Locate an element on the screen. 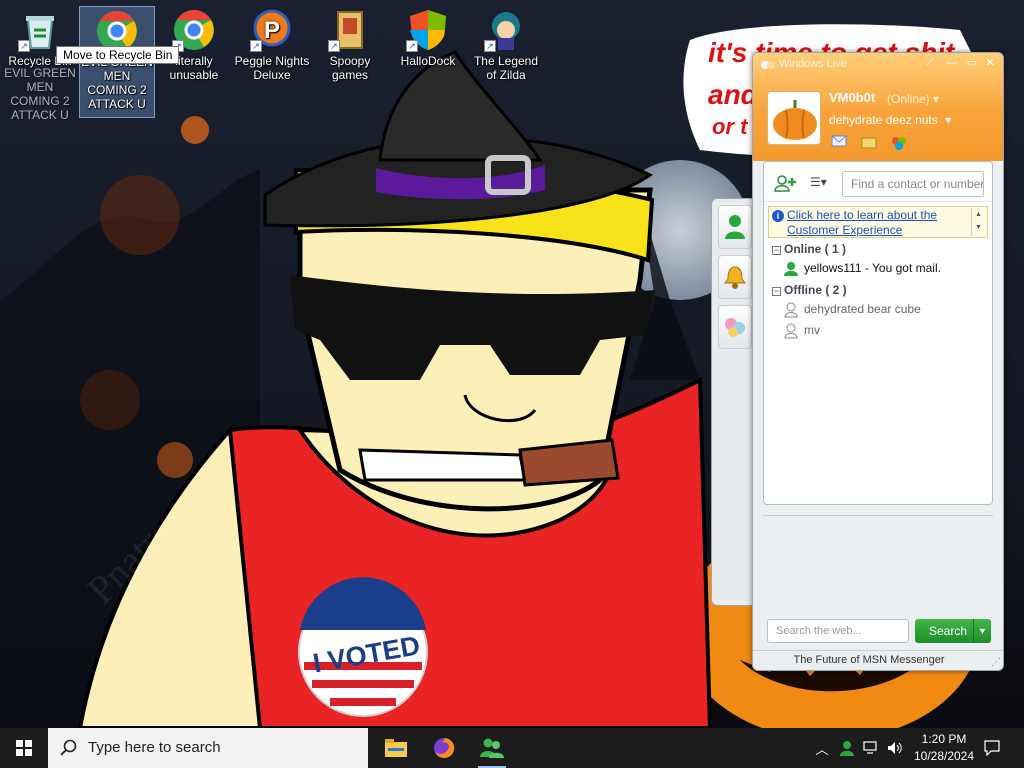  desktop-icon-peggle-nights: P ↗ Peggle Nights Deluxe is located at coordinates (272, 47).